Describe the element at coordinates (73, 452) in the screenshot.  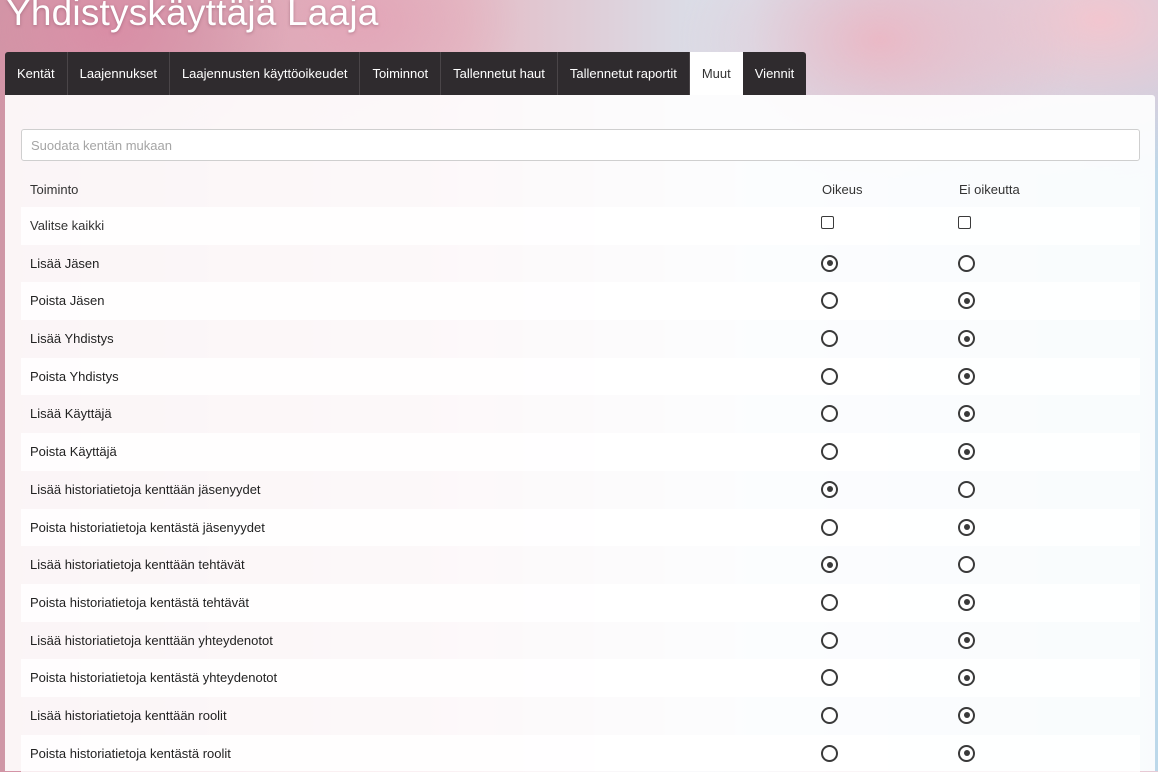
I see `row-label: Poista Käyttäjä` at that location.